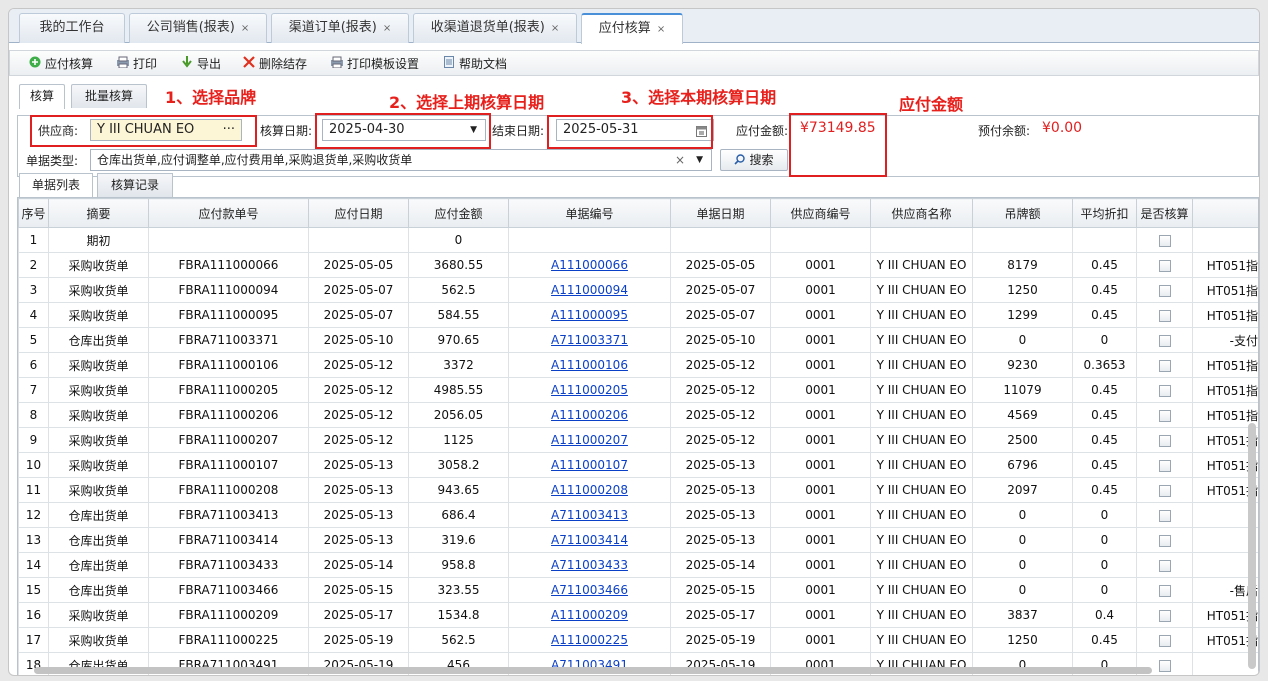  What do you see at coordinates (1225, 213) in the screenshot?
I see `column-header` at bounding box center [1225, 213].